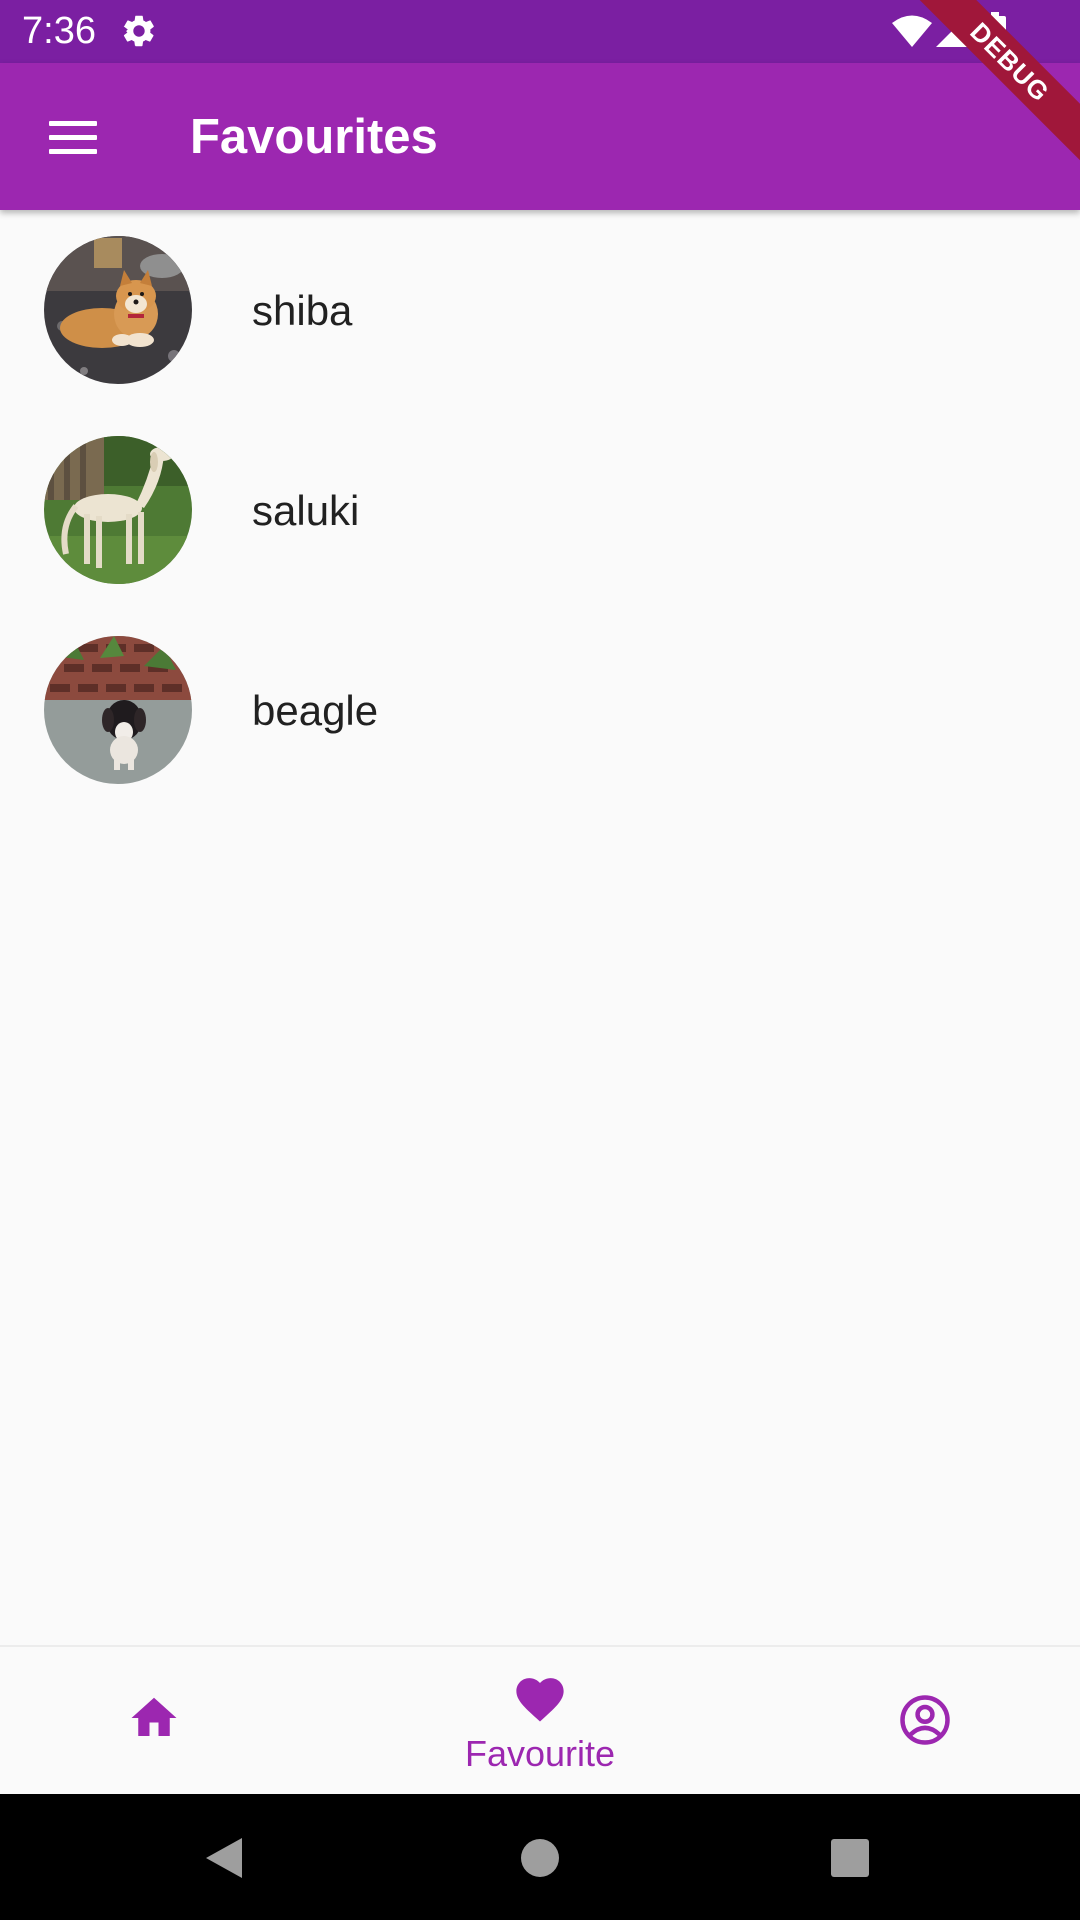 The width and height of the screenshot is (1080, 1920). I want to click on shiba-avatar, so click(118, 310).